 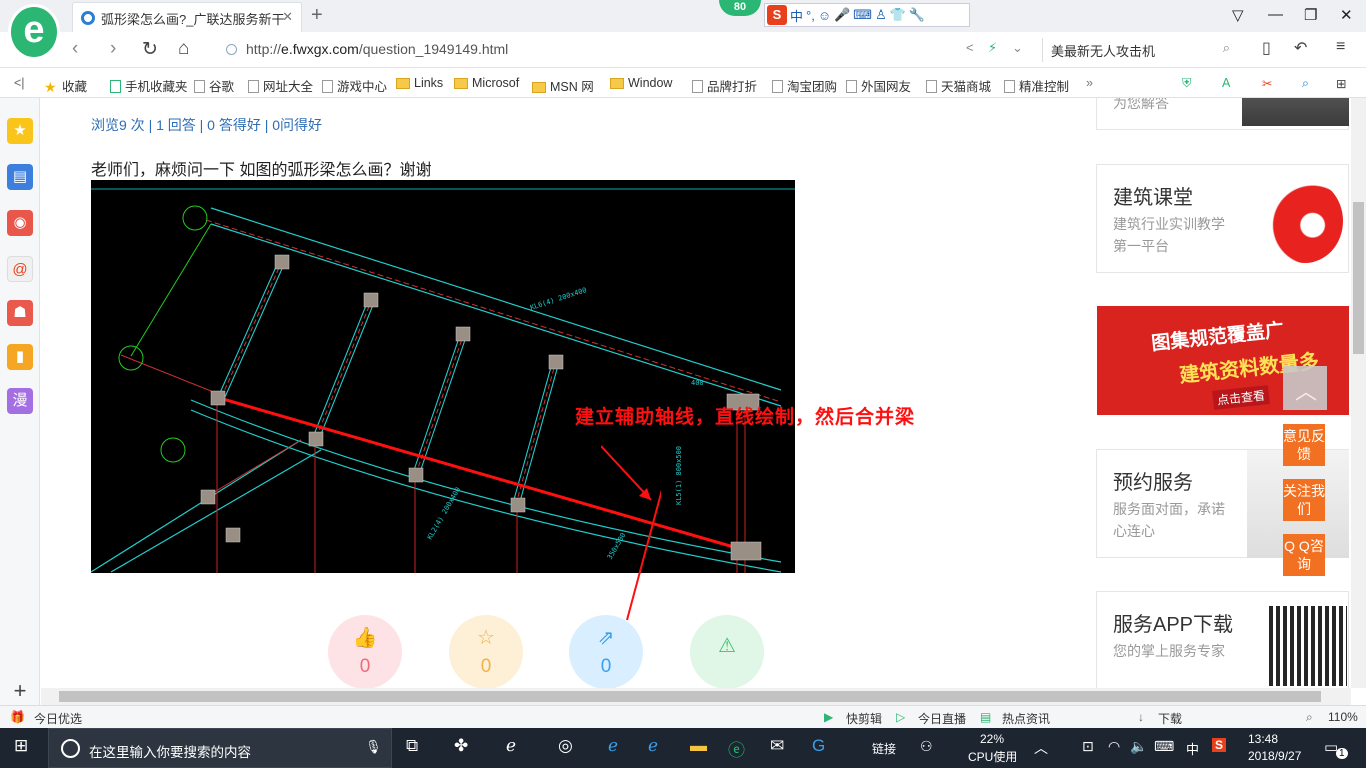 I want to click on bookmark-item: 淘宝团购, so click(x=804, y=85).